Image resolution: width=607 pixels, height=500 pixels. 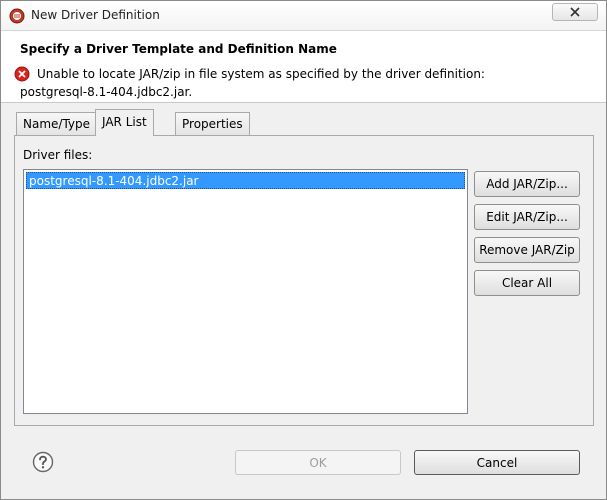 I want to click on help-icon, so click(x=43, y=462).